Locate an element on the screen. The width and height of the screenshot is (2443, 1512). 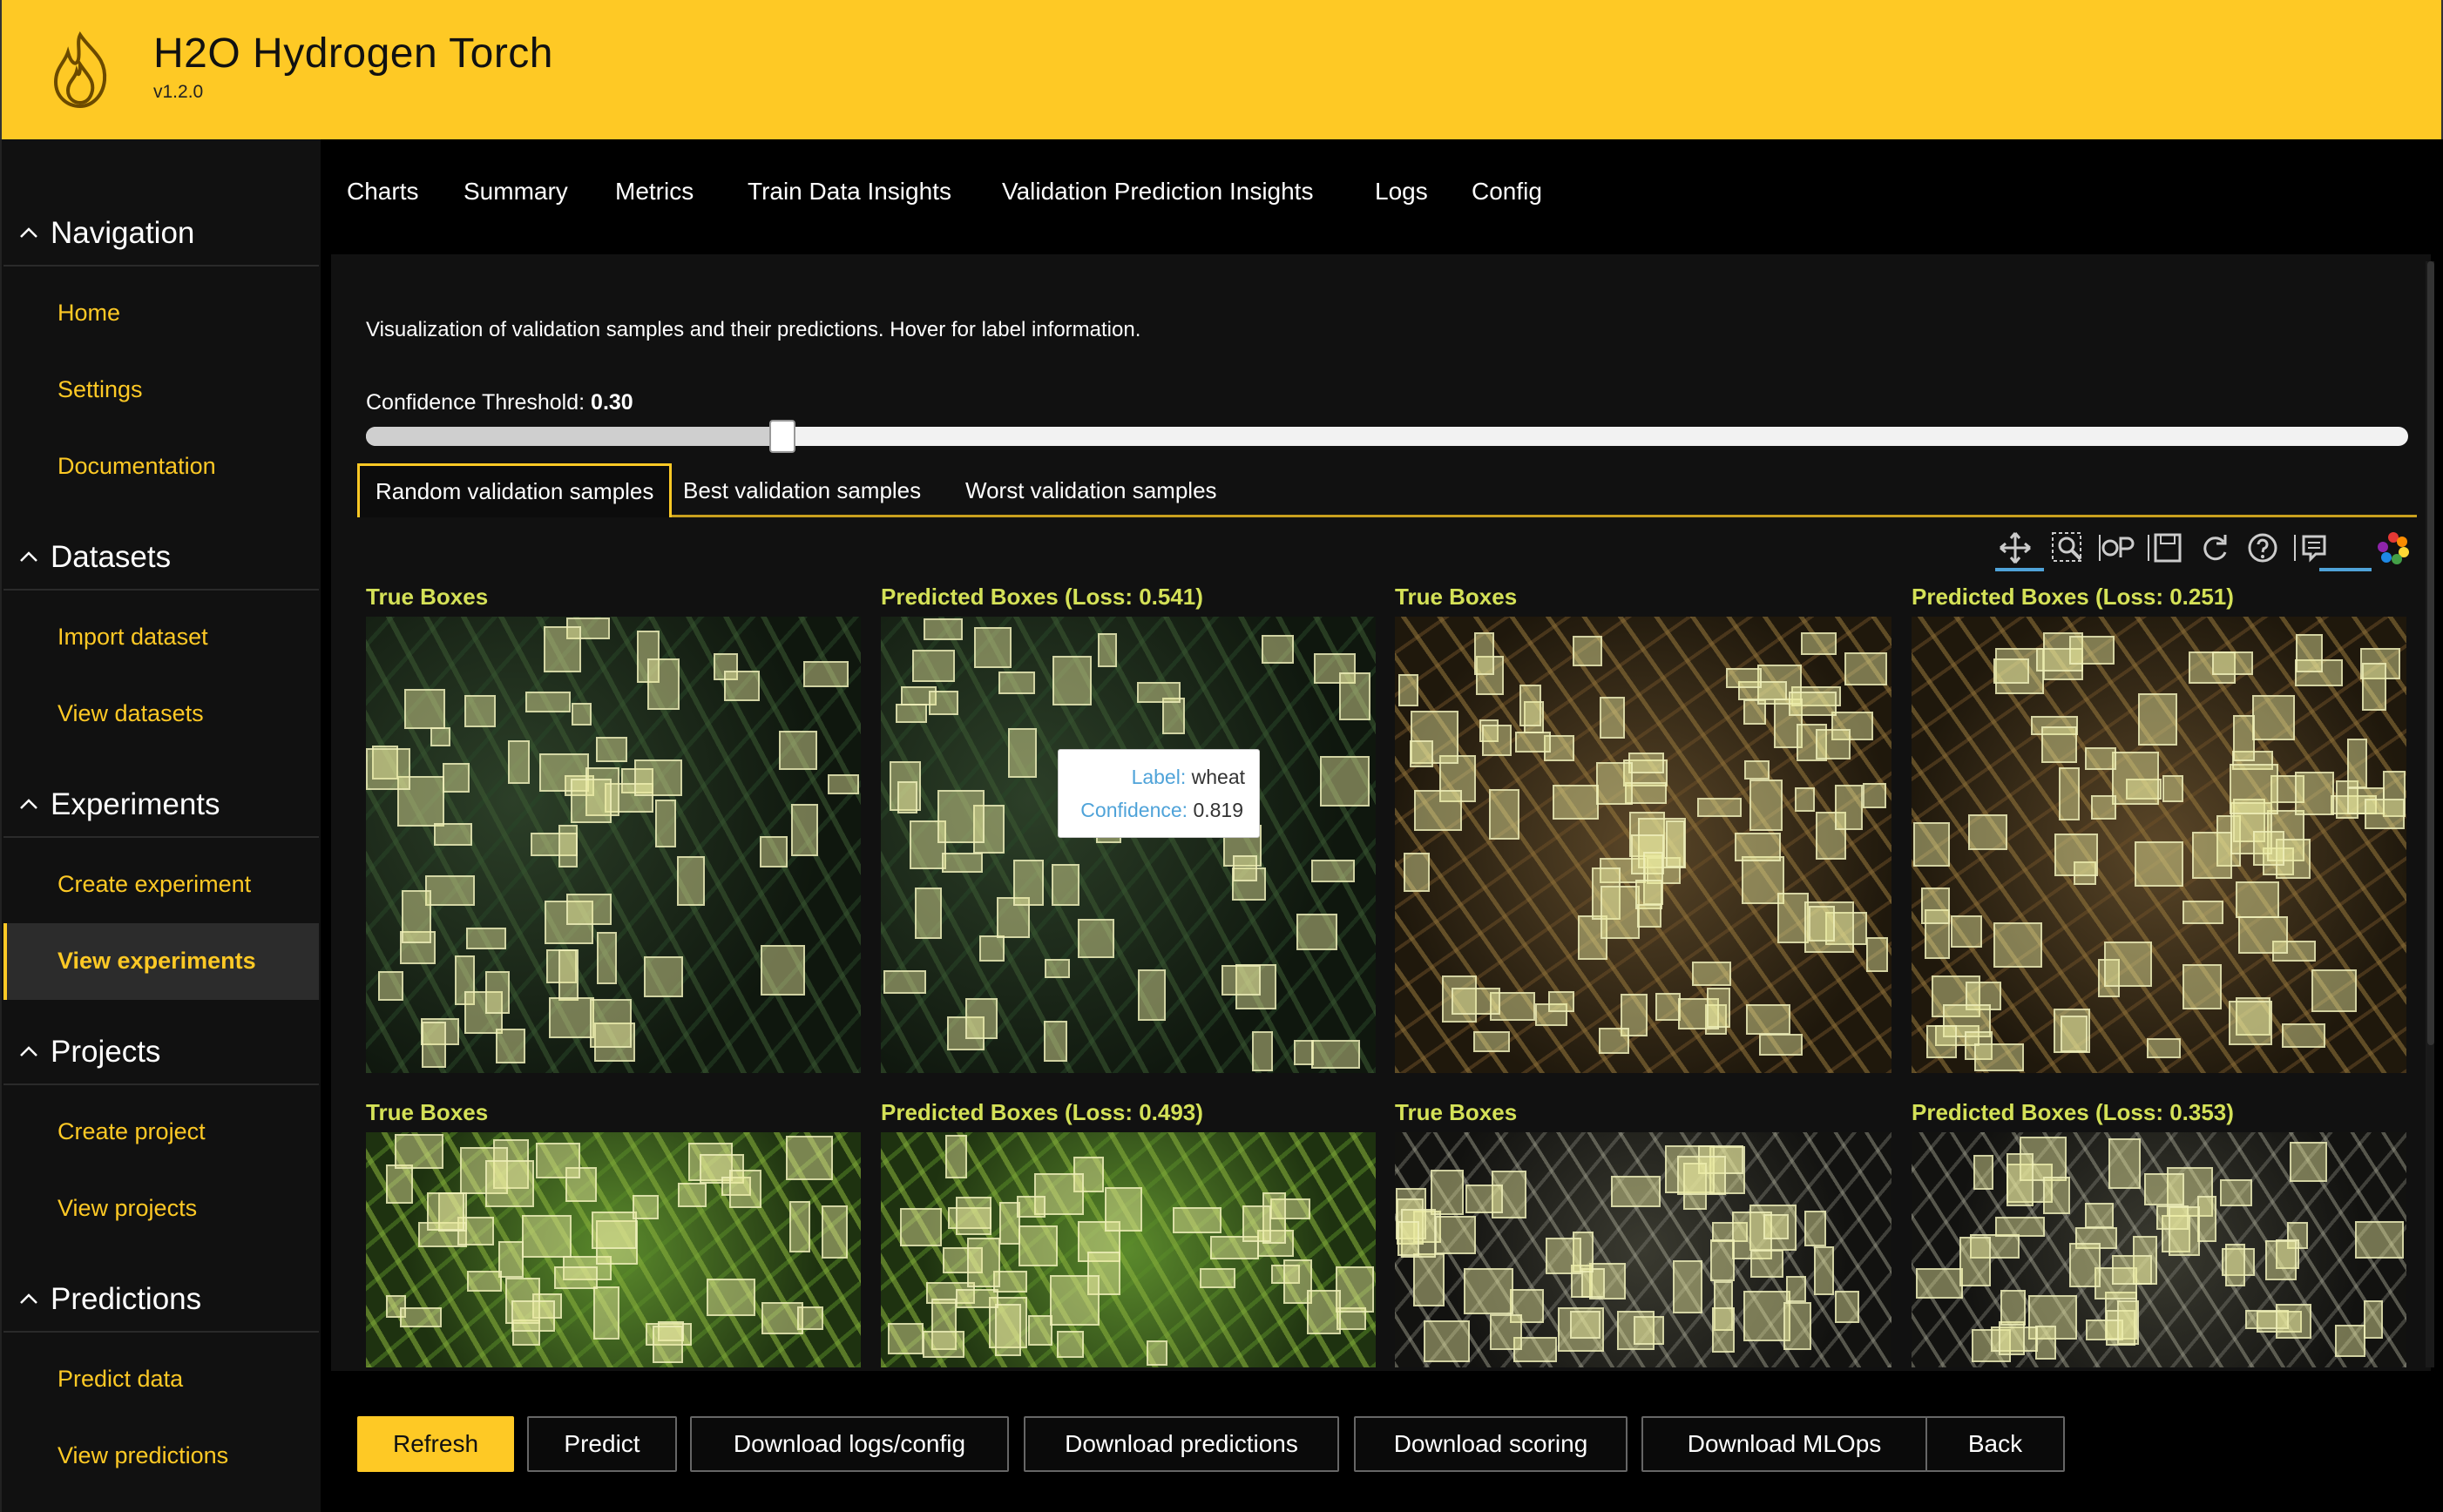
predict-button: Predict is located at coordinates (602, 1444).